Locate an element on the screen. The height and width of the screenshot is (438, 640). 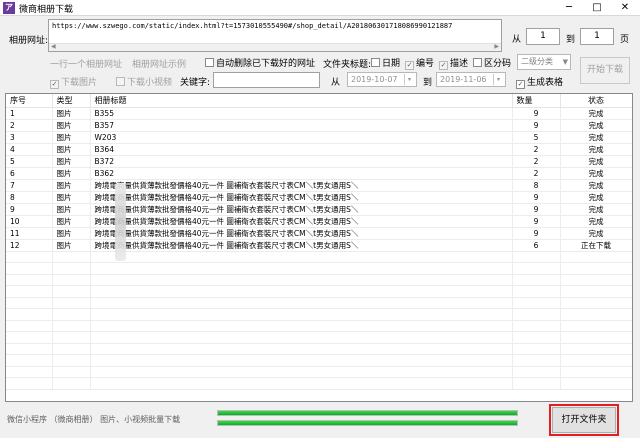
table-header-row: 序号 类型 相册标题 数量 状态 is located at coordinates (319, 101).